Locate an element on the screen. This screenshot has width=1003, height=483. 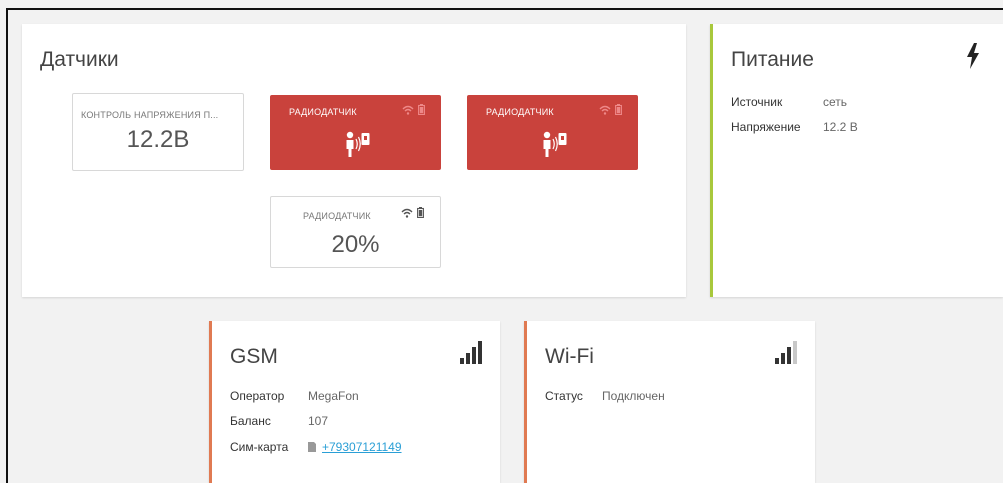
operator-label: Оператор is located at coordinates (257, 396).